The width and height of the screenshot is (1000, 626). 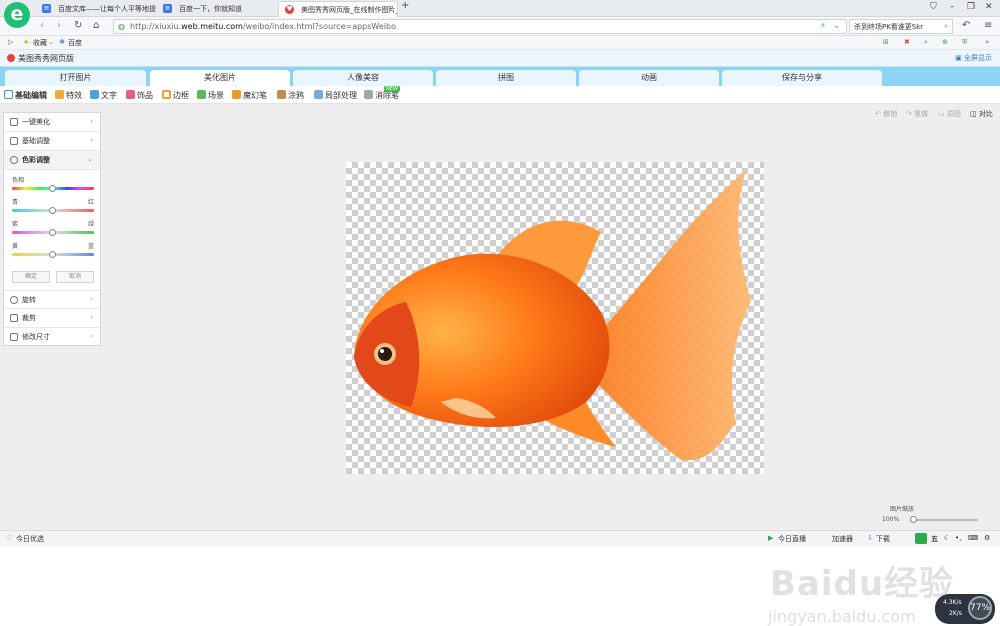 What do you see at coordinates (964, 42) in the screenshot?
I see `shield-icon: ⛨` at bounding box center [964, 42].